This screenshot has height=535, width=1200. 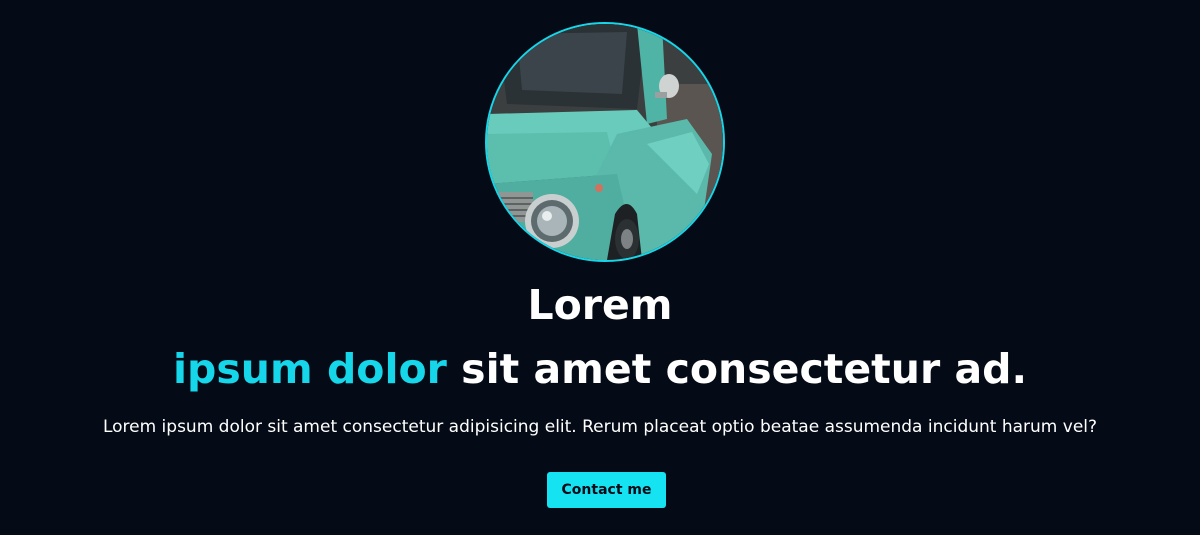 I want to click on car-image, so click(x=605, y=142).